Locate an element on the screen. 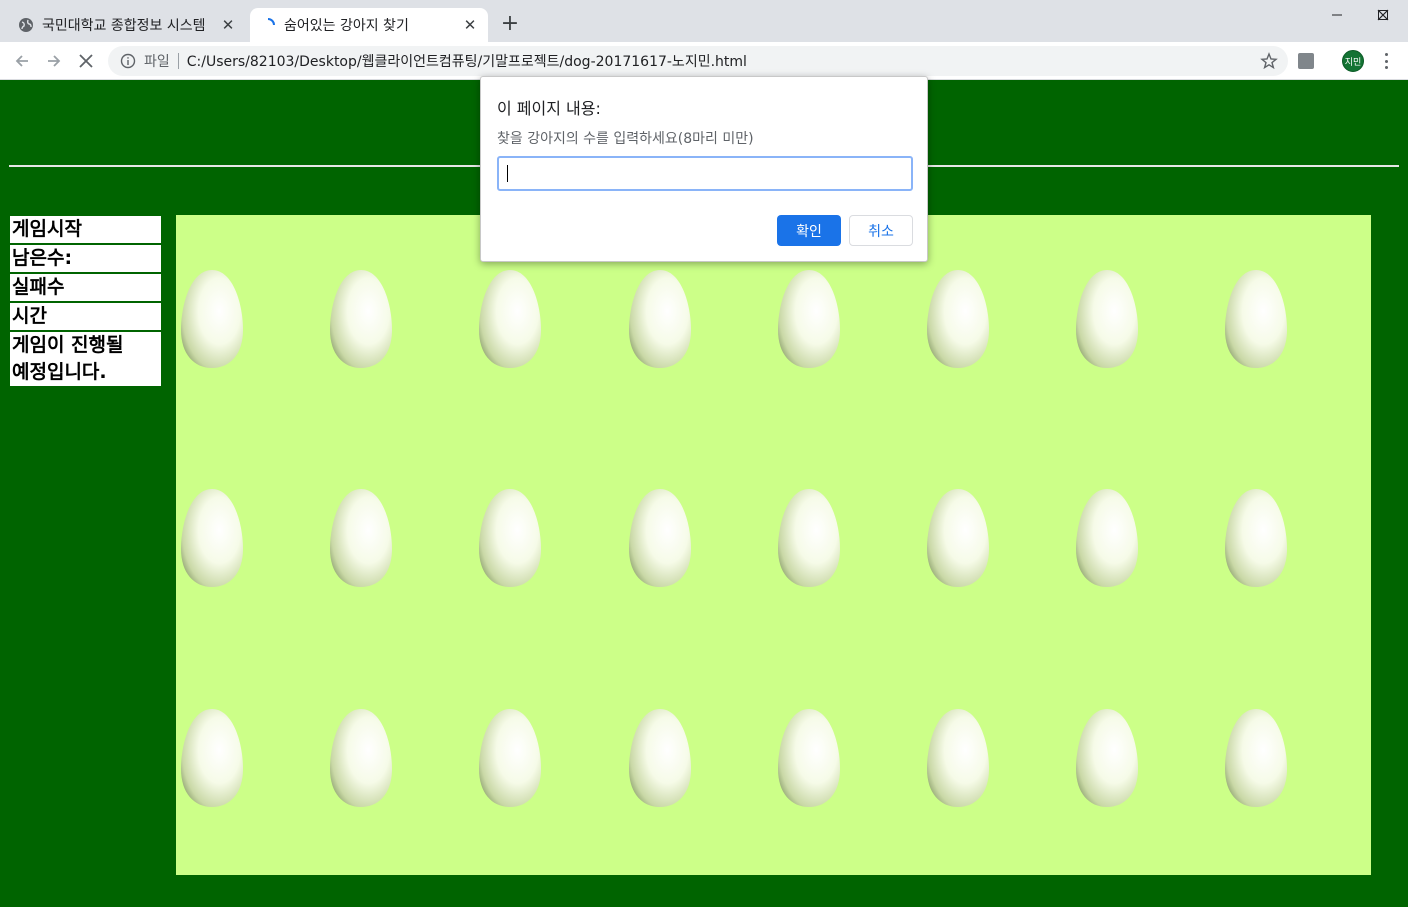 This screenshot has width=1408, height=907. minimize-button is located at coordinates (1337, 15).